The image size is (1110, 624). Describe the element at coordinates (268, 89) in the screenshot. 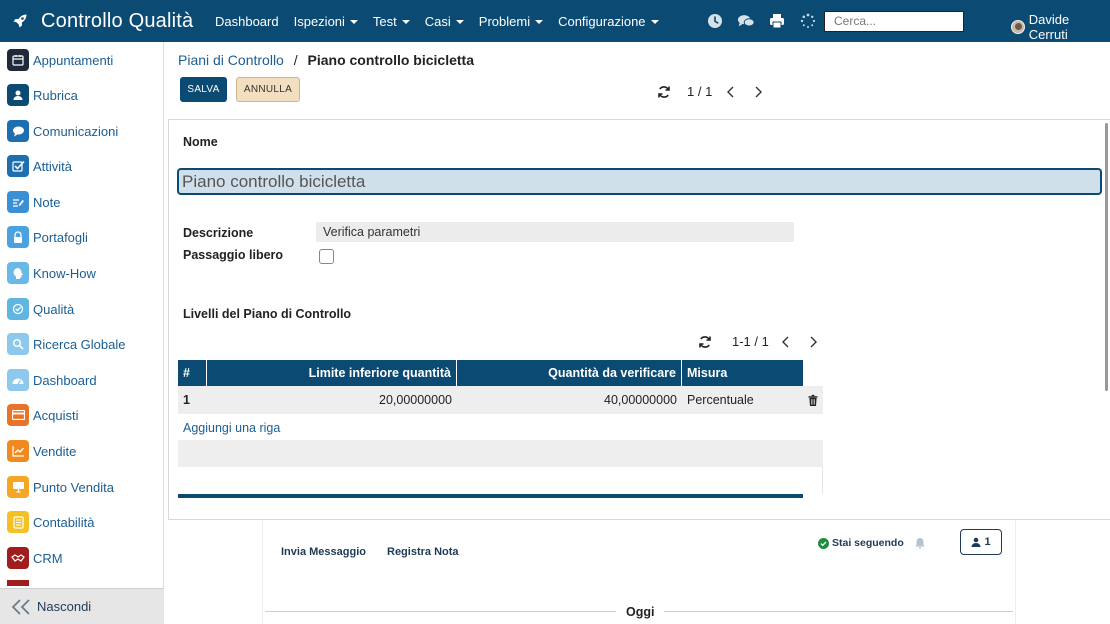

I see `cancel-button: ANNULLA` at that location.